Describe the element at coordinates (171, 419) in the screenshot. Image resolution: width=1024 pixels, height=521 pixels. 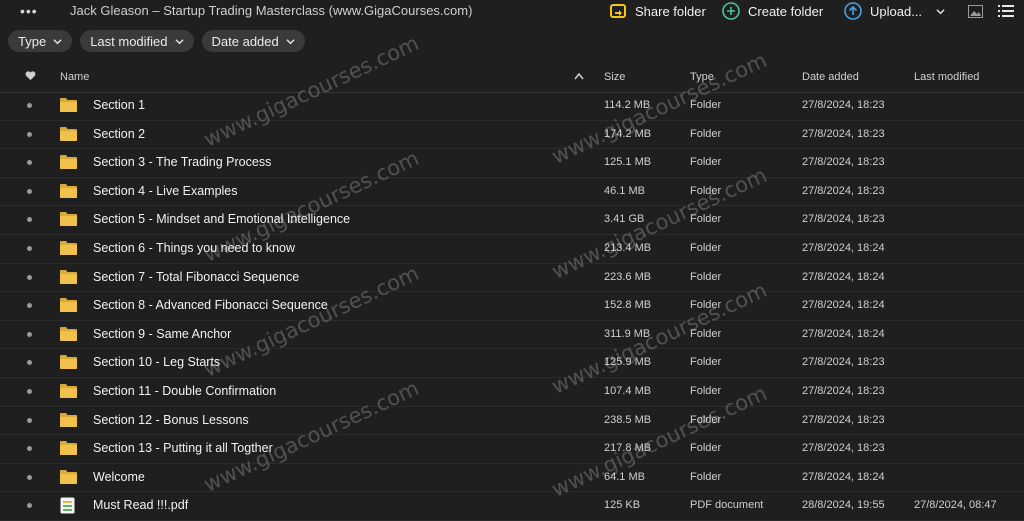
I see `row-name: Section 12 - Bonus Lessons` at that location.